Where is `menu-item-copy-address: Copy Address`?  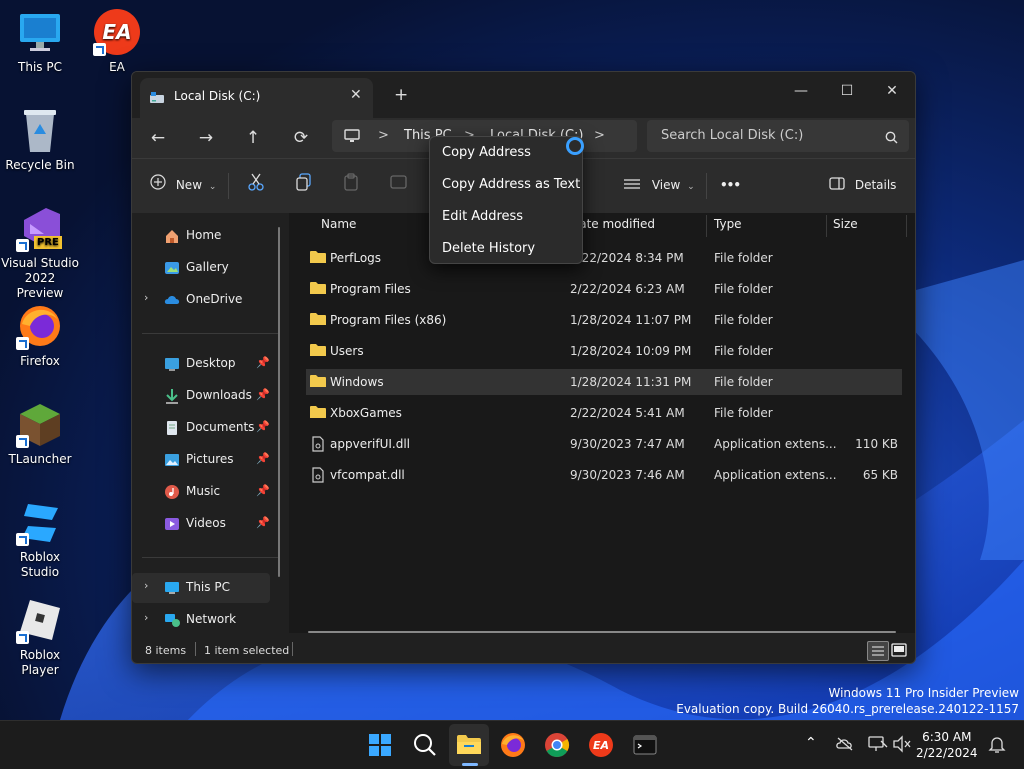 menu-item-copy-address: Copy Address is located at coordinates (486, 152).